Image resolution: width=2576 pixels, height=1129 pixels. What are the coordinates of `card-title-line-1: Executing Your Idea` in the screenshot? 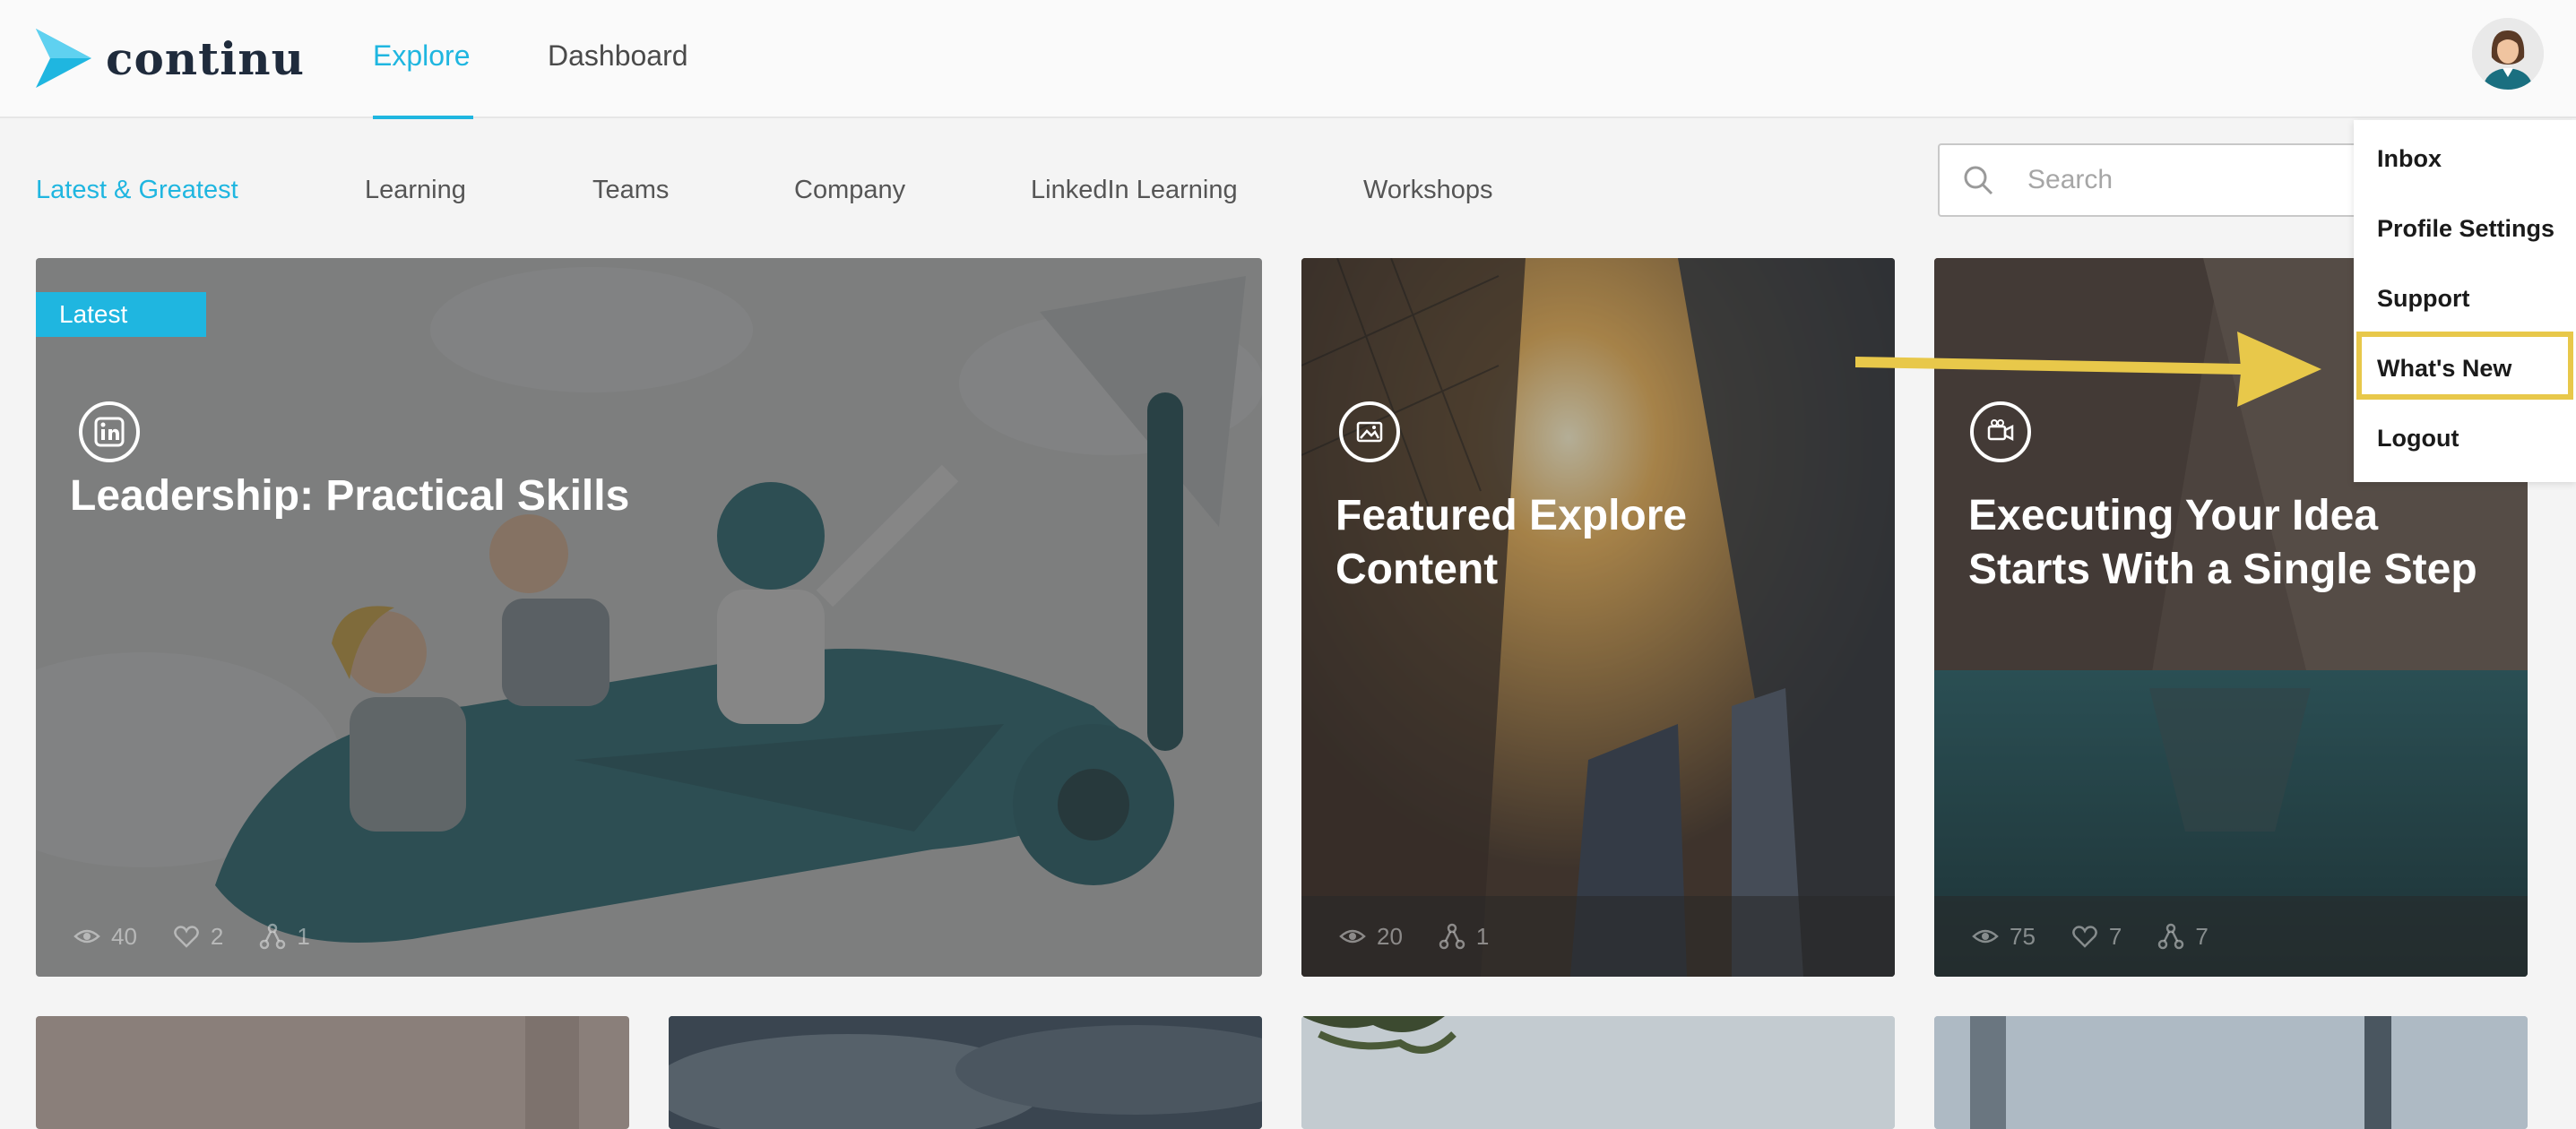 It's located at (2173, 516).